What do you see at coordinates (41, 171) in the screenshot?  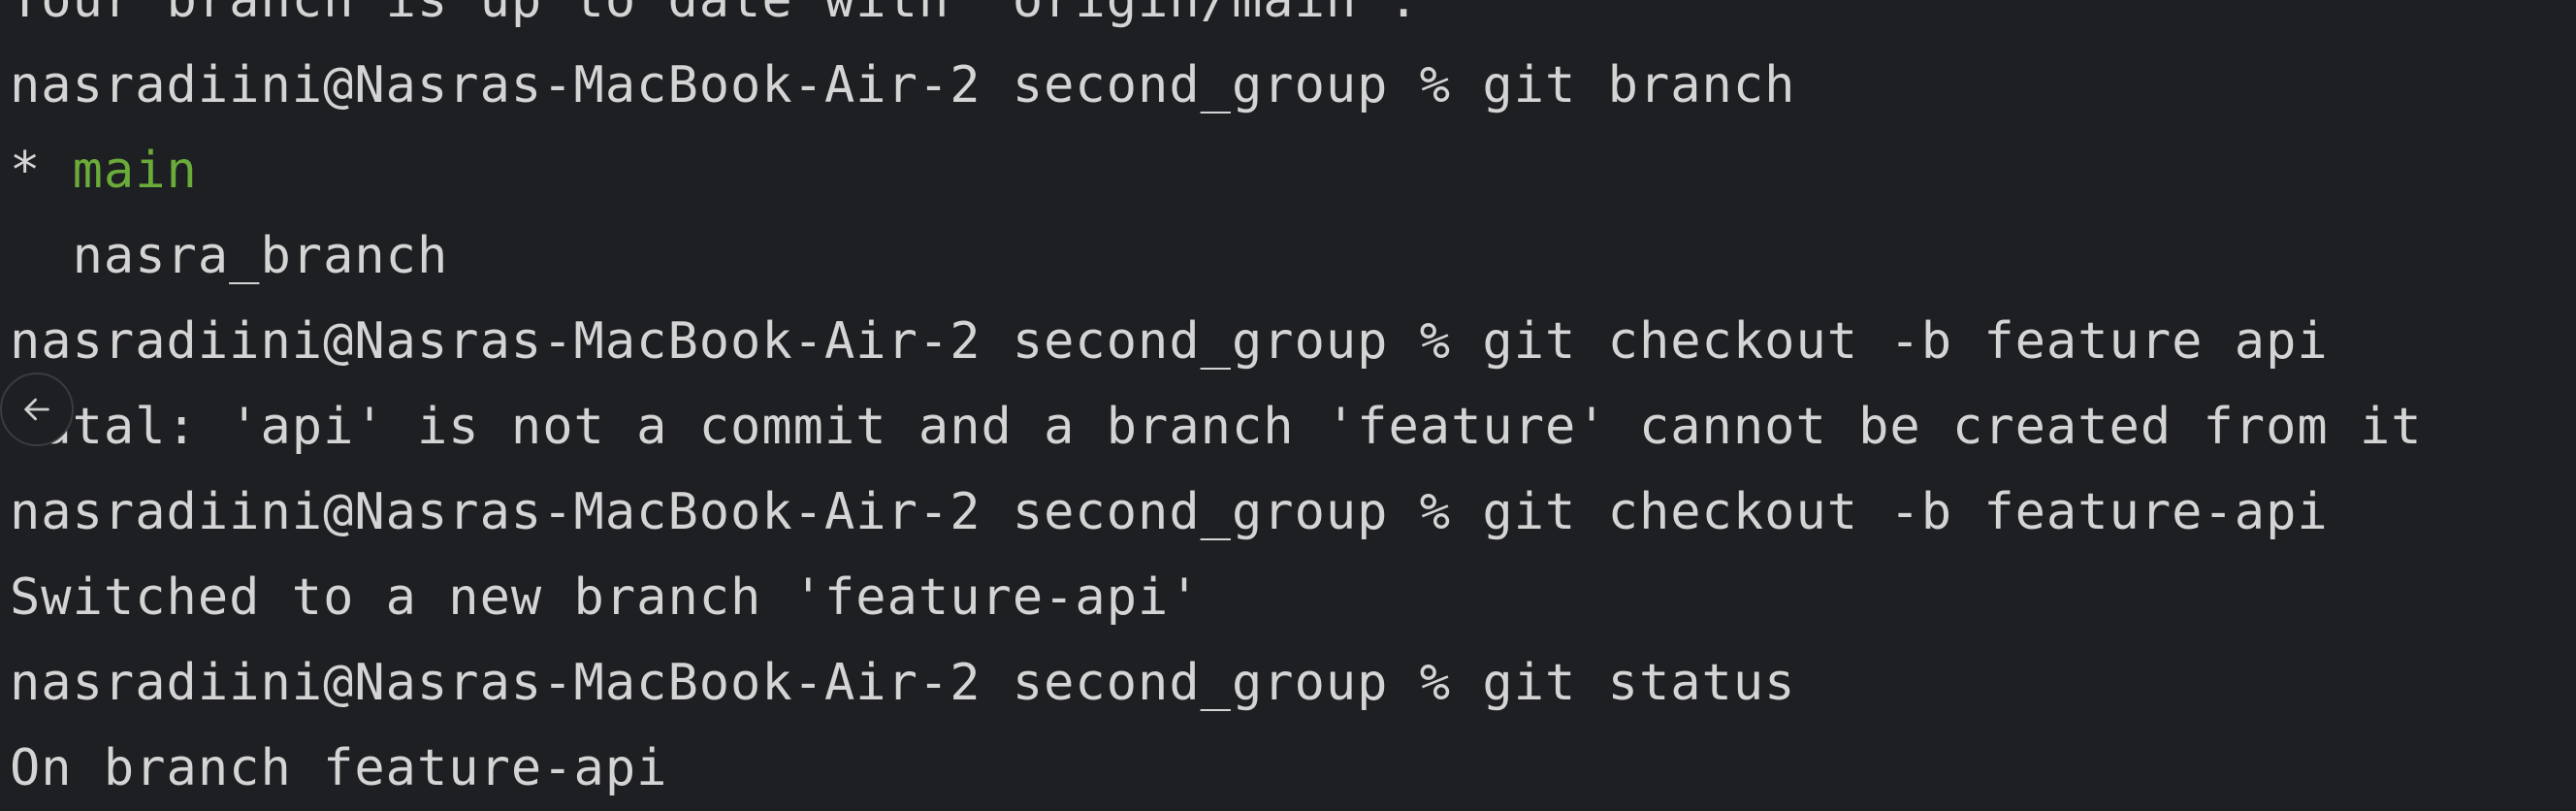 I see `current-branch-marker: *` at bounding box center [41, 171].